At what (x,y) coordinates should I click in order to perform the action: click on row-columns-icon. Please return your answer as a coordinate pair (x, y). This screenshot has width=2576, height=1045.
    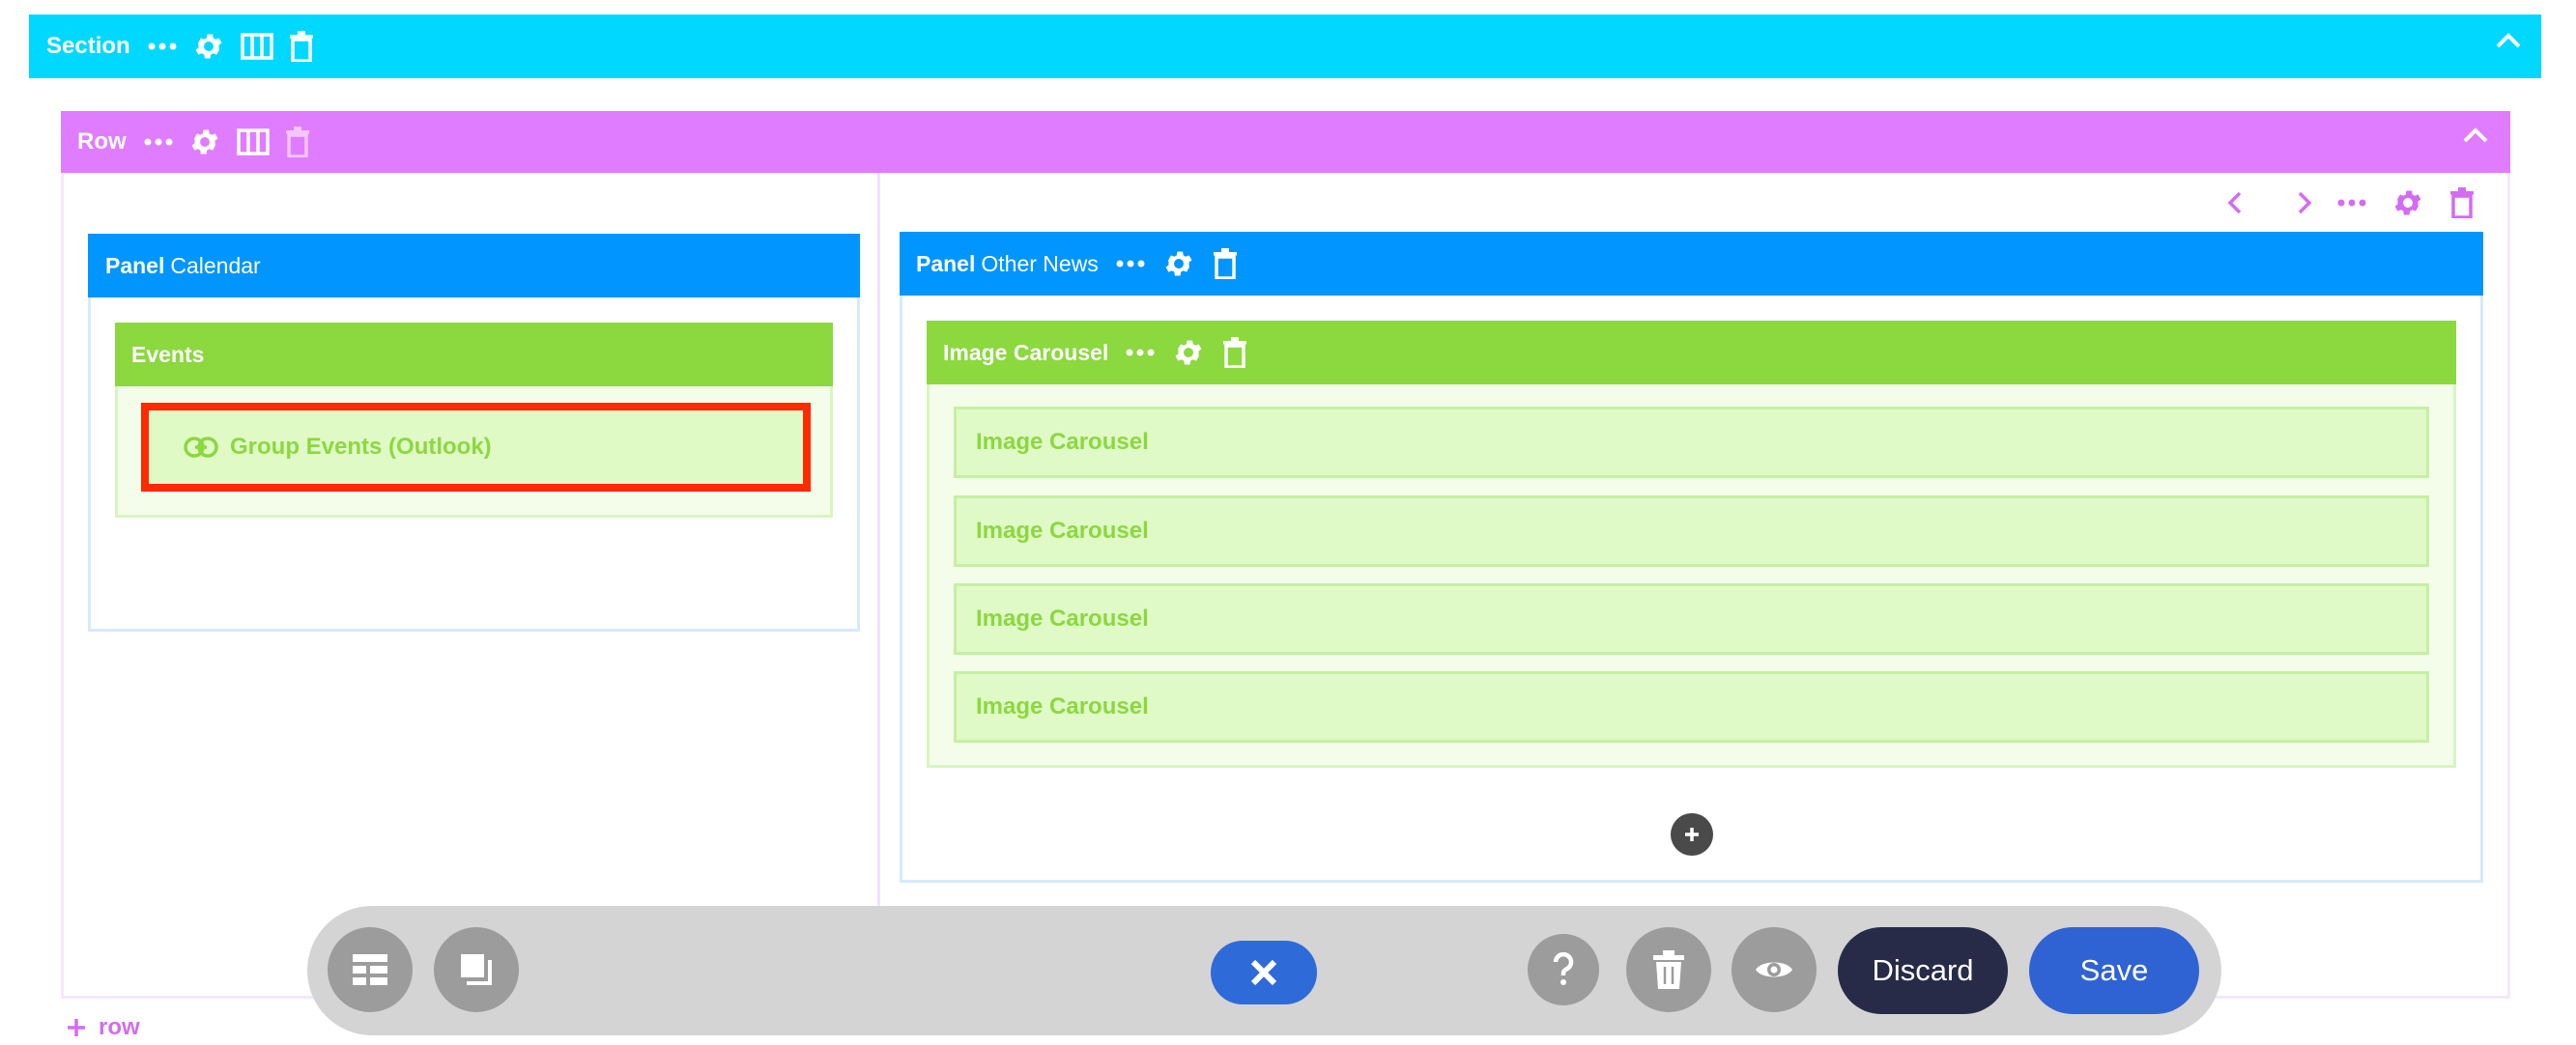
    Looking at the image, I should click on (253, 141).